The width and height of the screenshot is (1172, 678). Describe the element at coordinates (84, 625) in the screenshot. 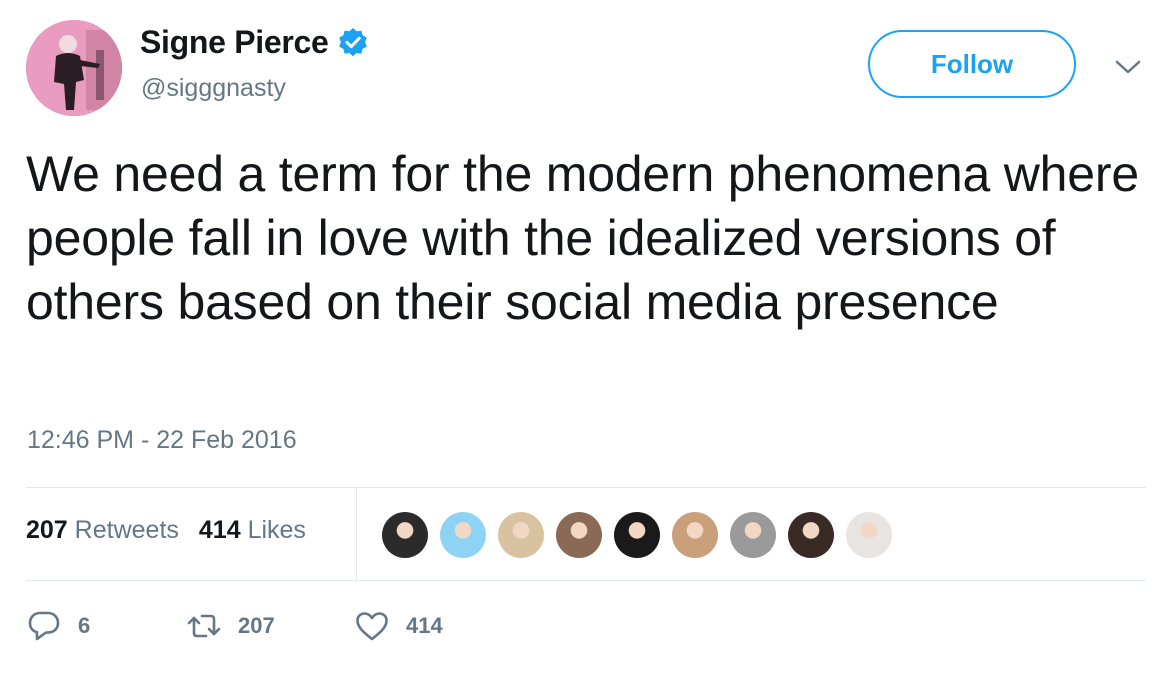

I see `reply-count: 6` at that location.